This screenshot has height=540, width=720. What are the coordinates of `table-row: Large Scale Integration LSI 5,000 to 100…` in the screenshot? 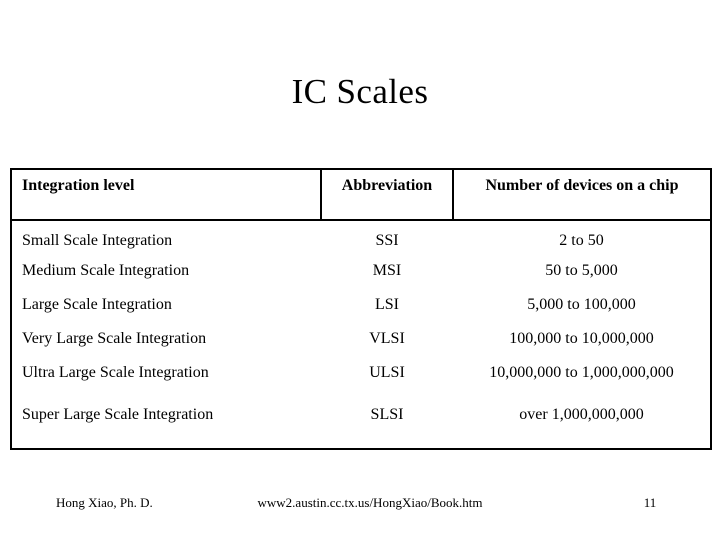 It's located at (361, 305).